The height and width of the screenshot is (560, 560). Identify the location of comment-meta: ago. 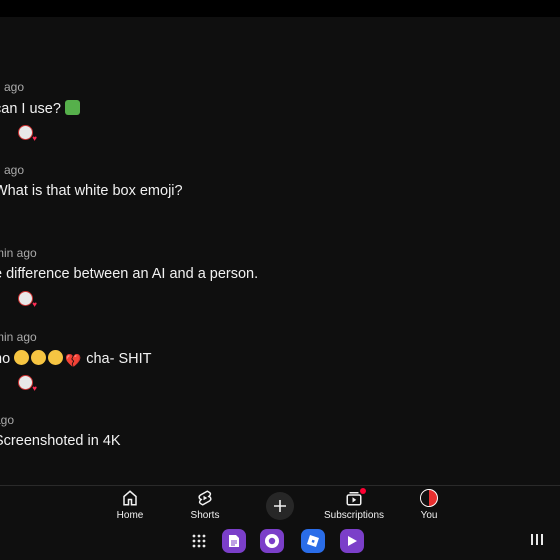
(7, 420).